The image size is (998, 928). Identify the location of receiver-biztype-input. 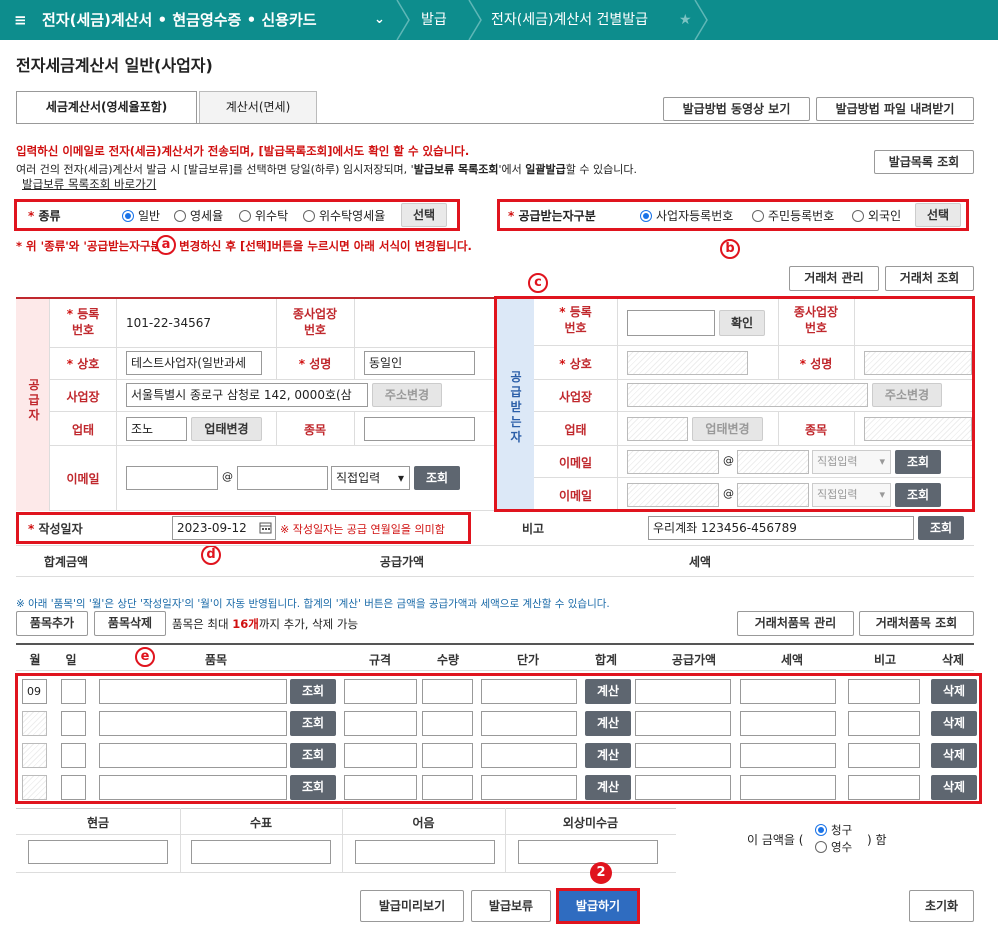
(657, 429).